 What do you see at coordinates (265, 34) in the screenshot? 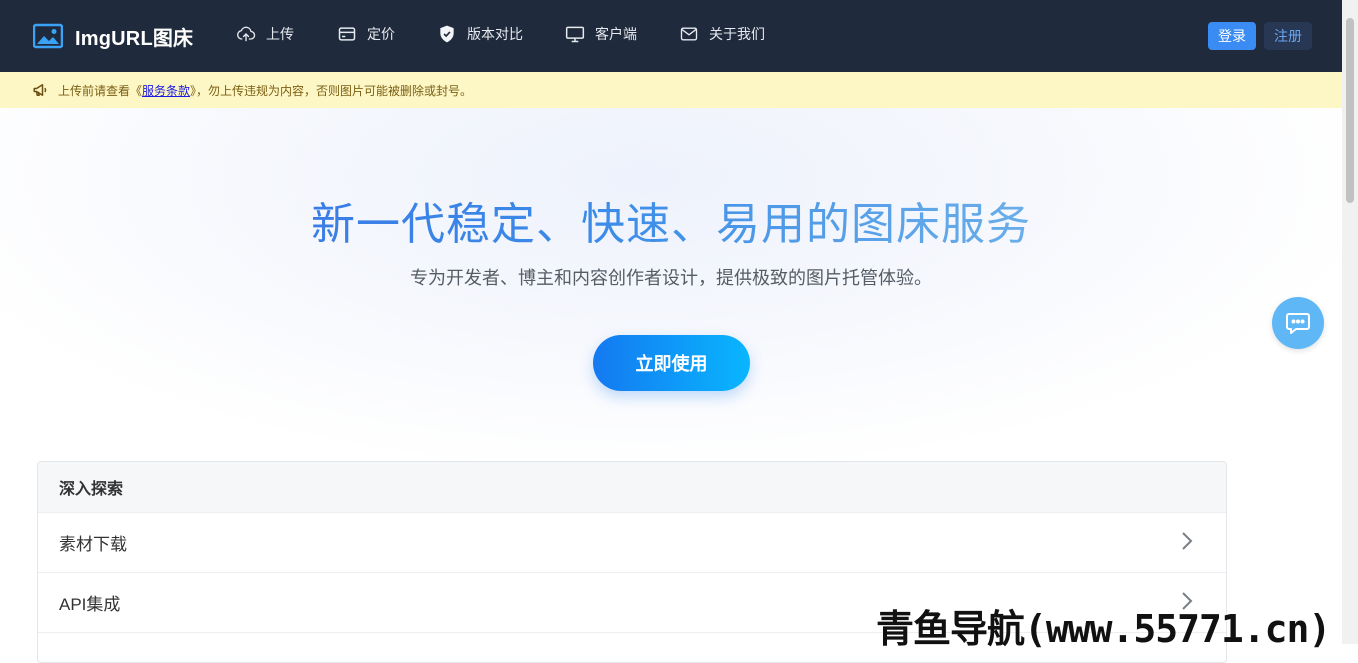
I see `nav-upload: 上传` at bounding box center [265, 34].